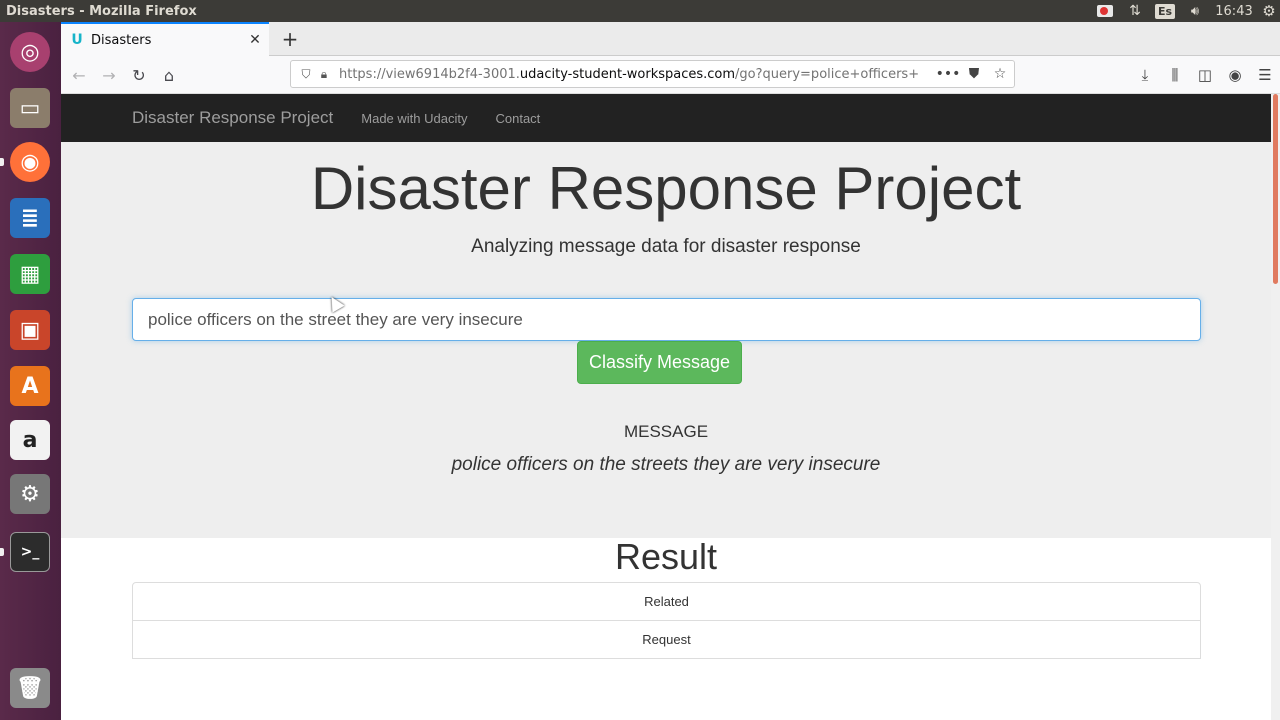 This screenshot has height=720, width=1280. I want to click on page-actions-icon: •••, so click(948, 74).